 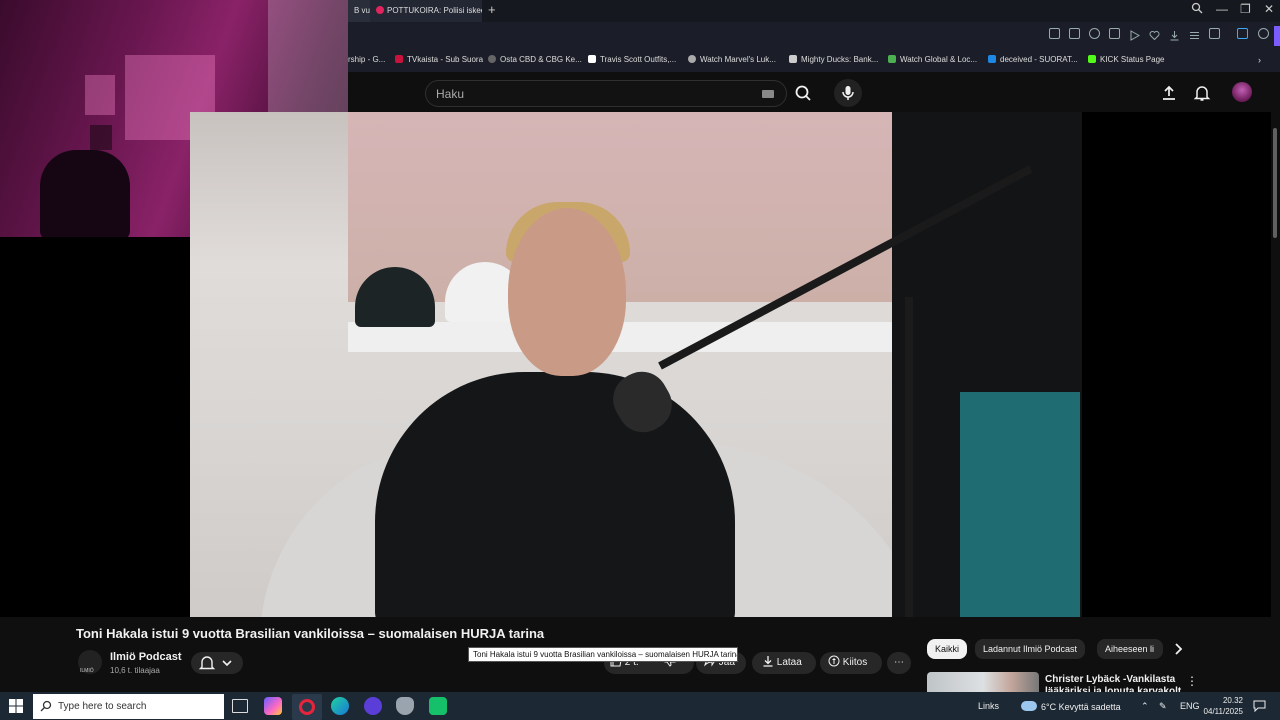 What do you see at coordinates (146, 657) in the screenshot?
I see `channel-name: Ilmiö Podcast` at bounding box center [146, 657].